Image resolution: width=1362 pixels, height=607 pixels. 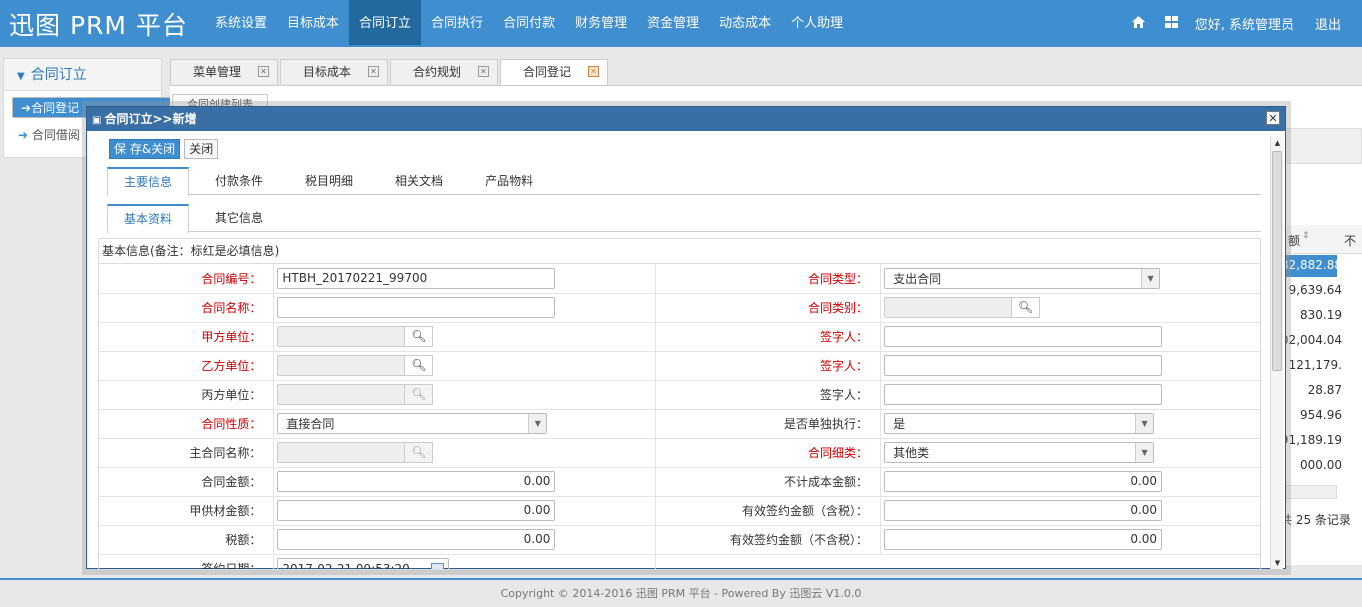 I want to click on signer-c-input, so click(x=1023, y=394).